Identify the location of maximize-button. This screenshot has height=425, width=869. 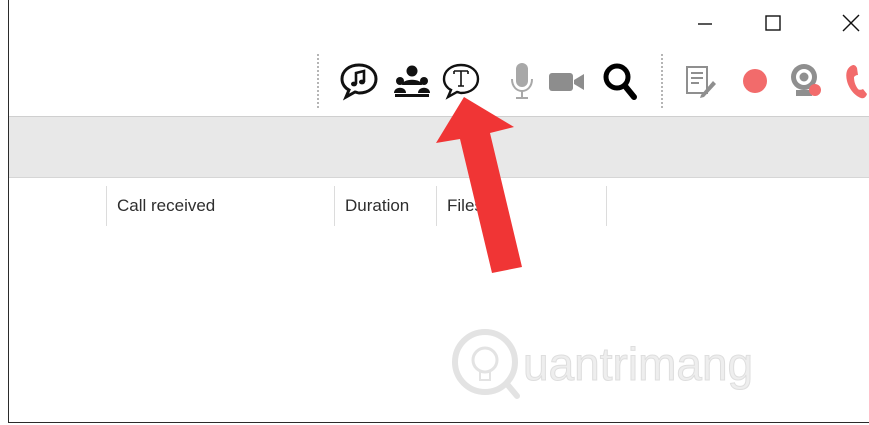
(773, 23).